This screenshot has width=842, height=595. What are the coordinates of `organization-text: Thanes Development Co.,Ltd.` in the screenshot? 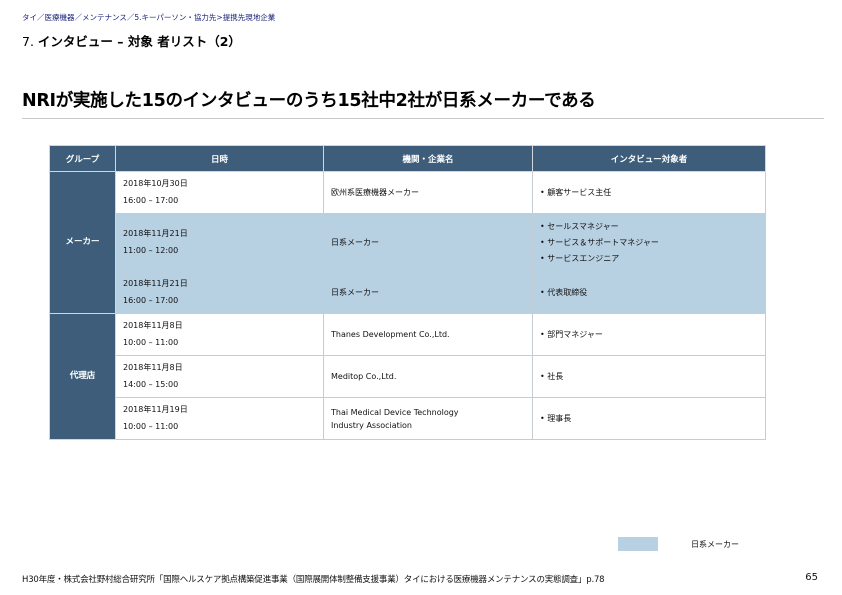 It's located at (390, 334).